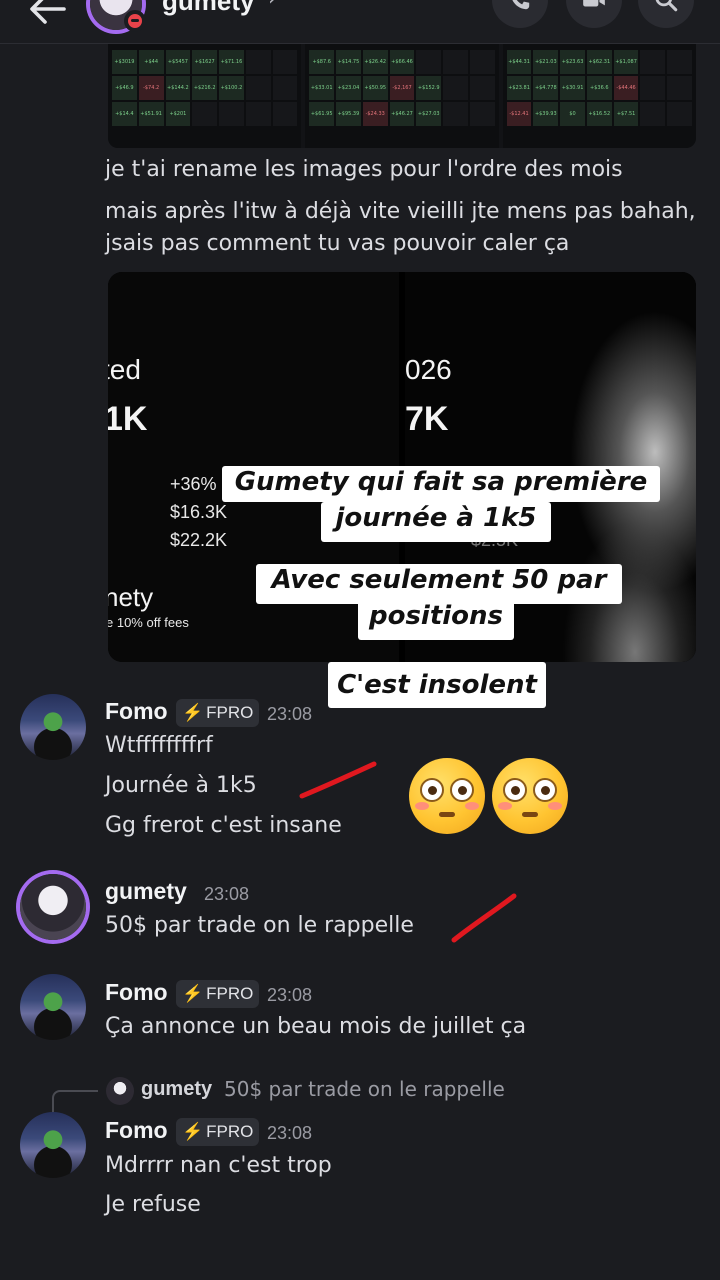 The height and width of the screenshot is (1280, 720). What do you see at coordinates (519, 62) in the screenshot?
I see `sheet-cell: +$44.31` at bounding box center [519, 62].